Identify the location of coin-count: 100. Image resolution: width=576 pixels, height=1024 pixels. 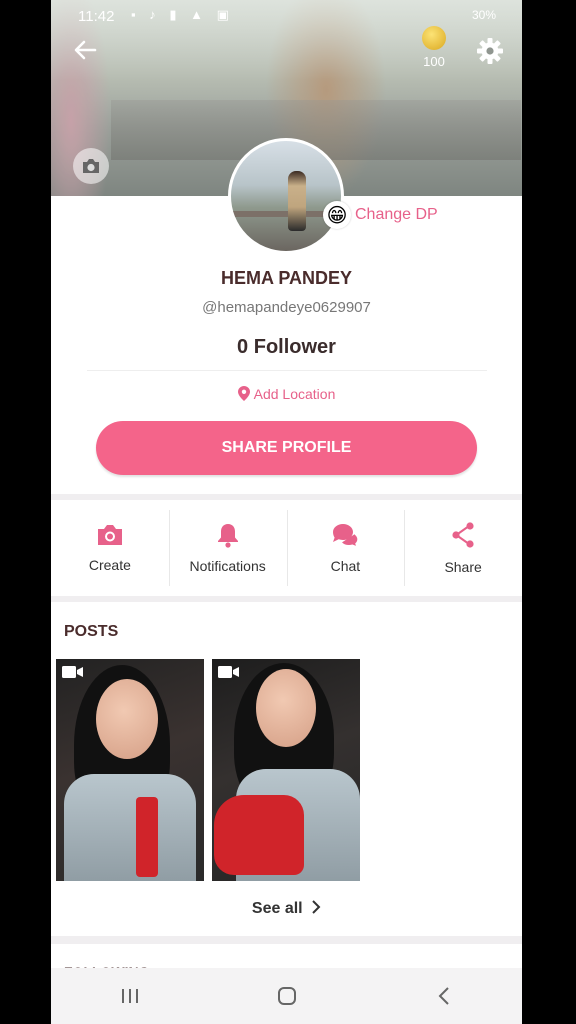
(434, 61).